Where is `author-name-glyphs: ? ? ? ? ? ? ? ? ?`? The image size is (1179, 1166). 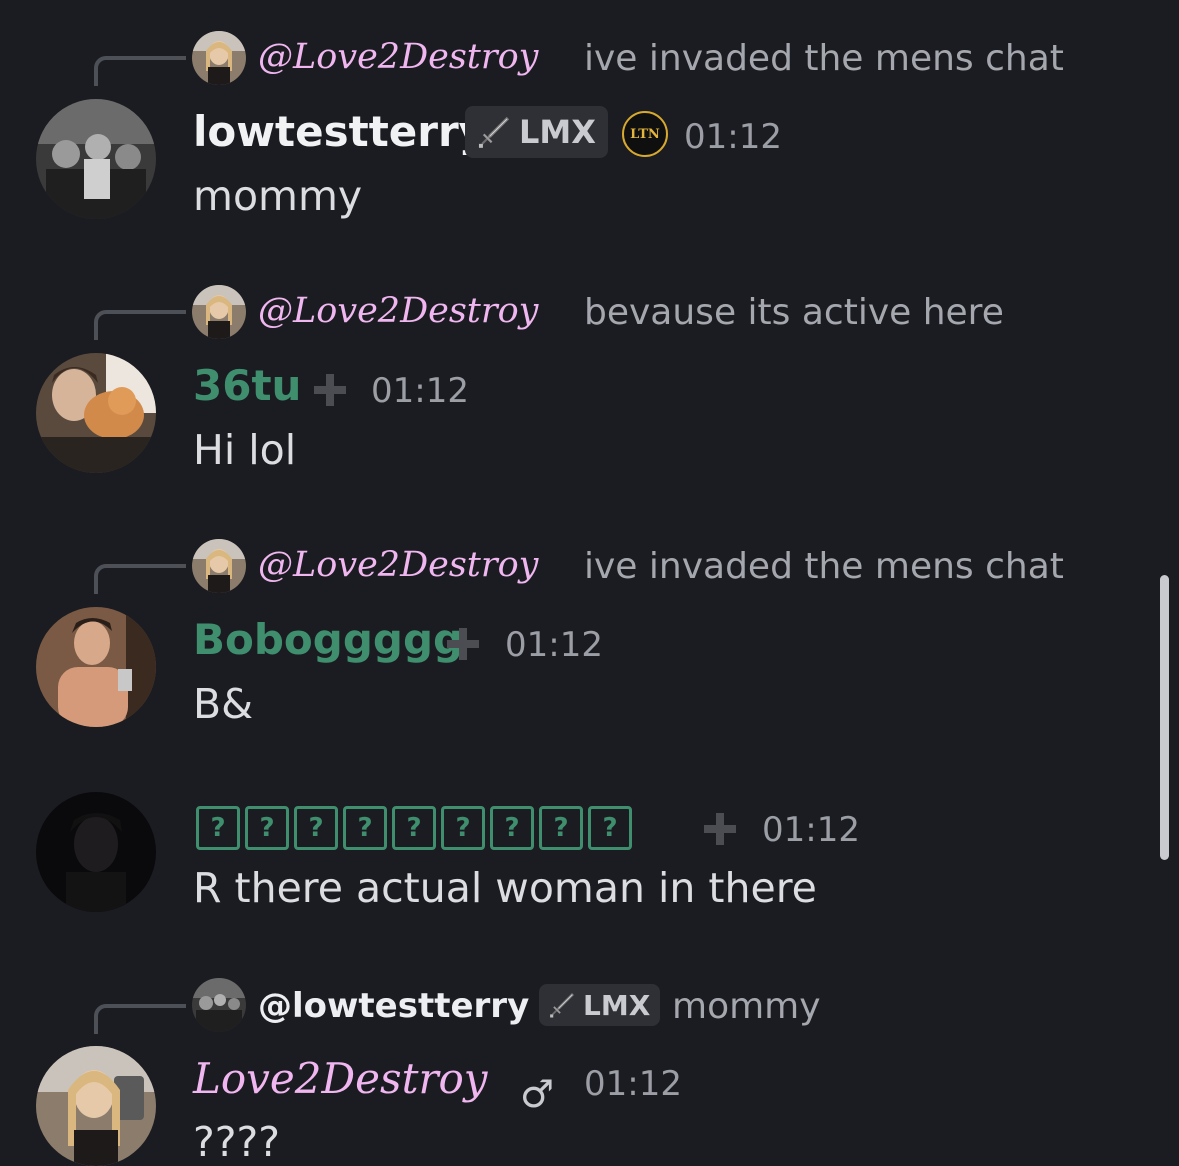
author-name-glyphs: ? ? ? ? ? ? ? ? ? is located at coordinates (414, 828).